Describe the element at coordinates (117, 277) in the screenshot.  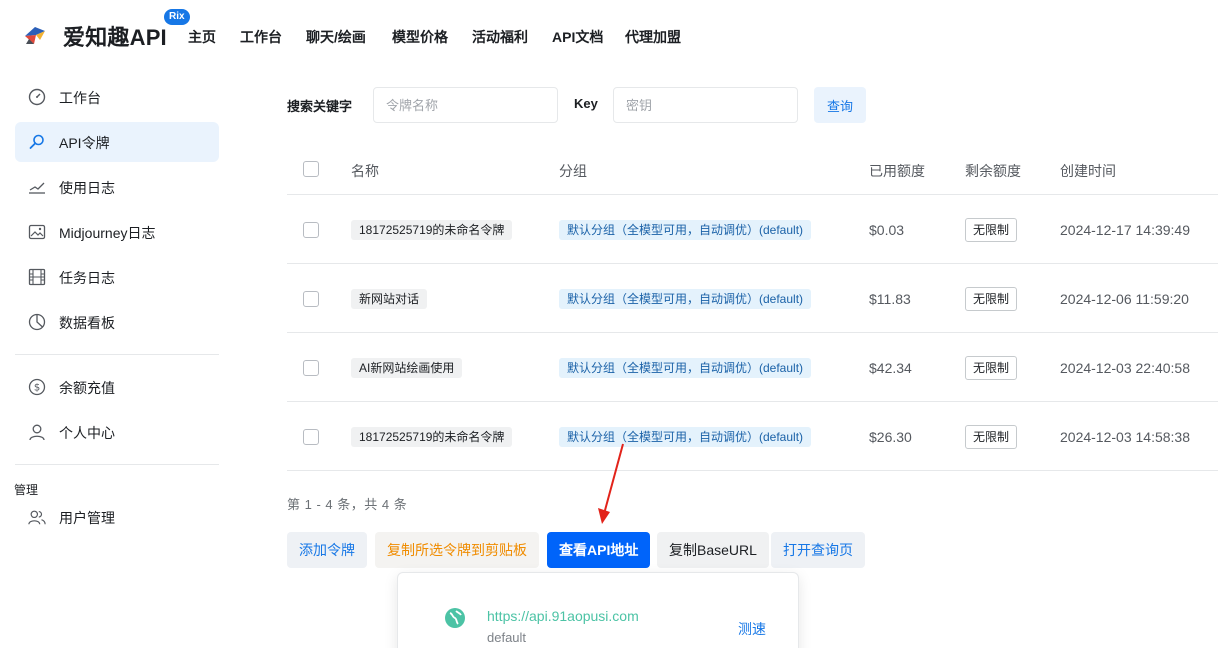
I see `sidebar-item-task-log: 任务日志` at that location.